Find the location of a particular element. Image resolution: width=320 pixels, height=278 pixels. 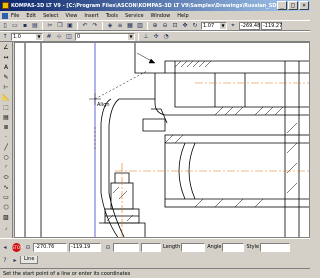

copy-icon: ❐ is located at coordinates (60, 26).